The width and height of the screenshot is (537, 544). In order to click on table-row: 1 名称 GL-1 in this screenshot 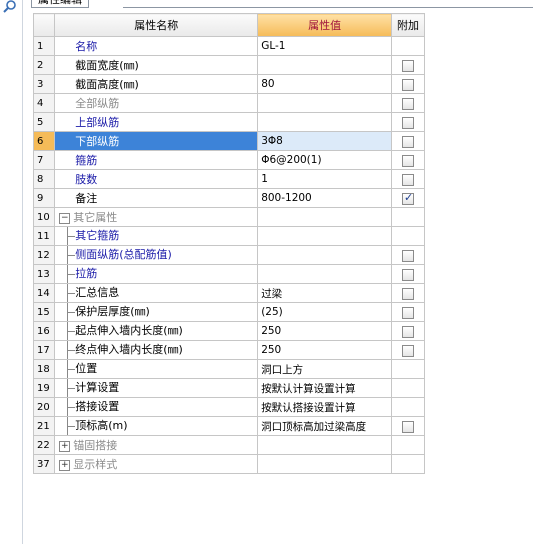, I will do `click(228, 46)`.